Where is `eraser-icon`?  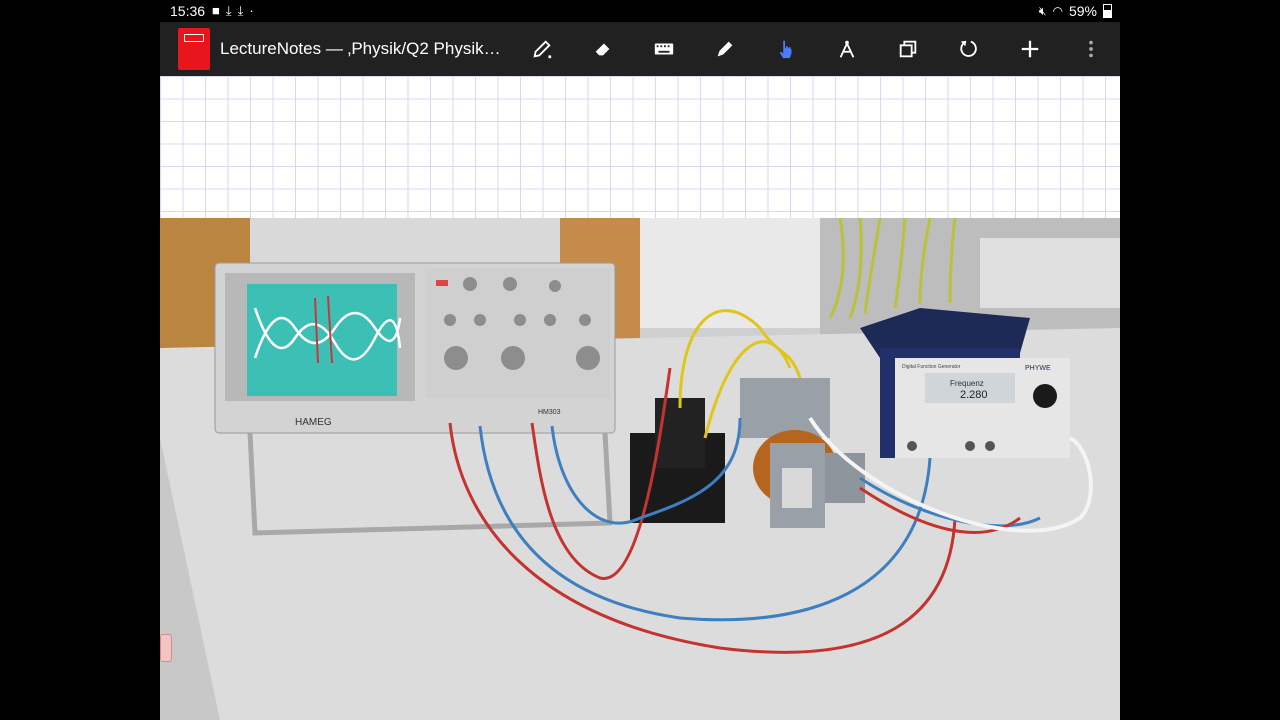 eraser-icon is located at coordinates (603, 49).